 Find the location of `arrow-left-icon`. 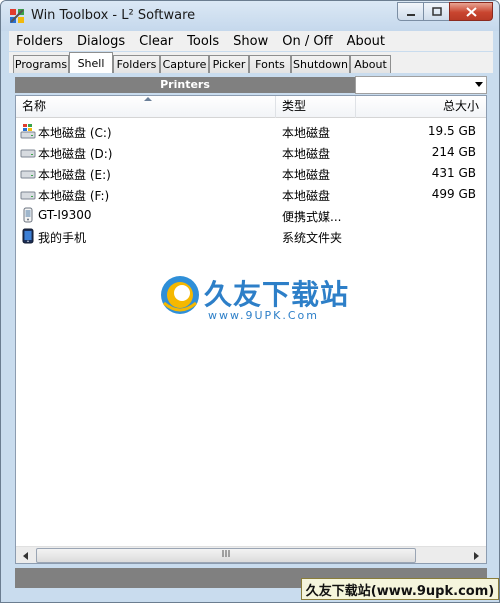

arrow-left-icon is located at coordinates (25, 555).